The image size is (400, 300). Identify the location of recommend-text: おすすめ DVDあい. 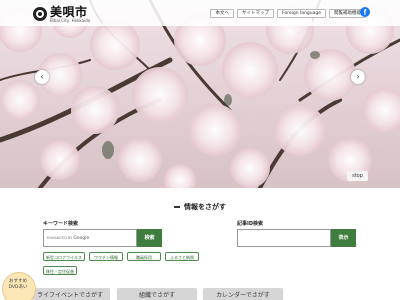
(18, 285).